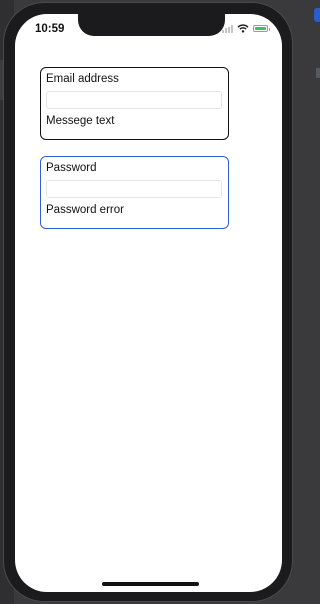  What do you see at coordinates (80, 121) in the screenshot?
I see `email-message: Messege text` at bounding box center [80, 121].